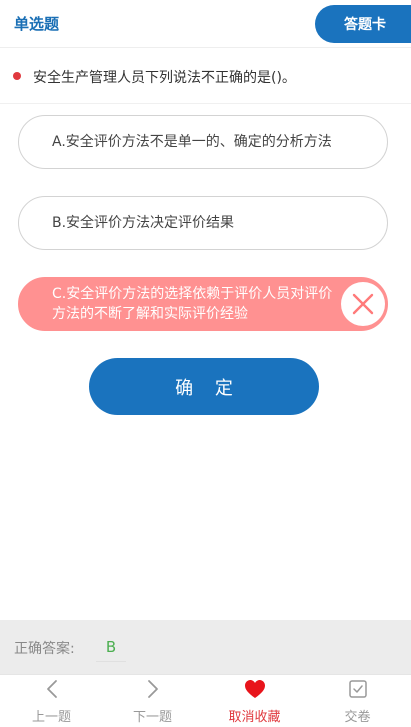 This screenshot has height=727, width=411. What do you see at coordinates (152, 689) in the screenshot?
I see `chevron-right-icon` at bounding box center [152, 689].